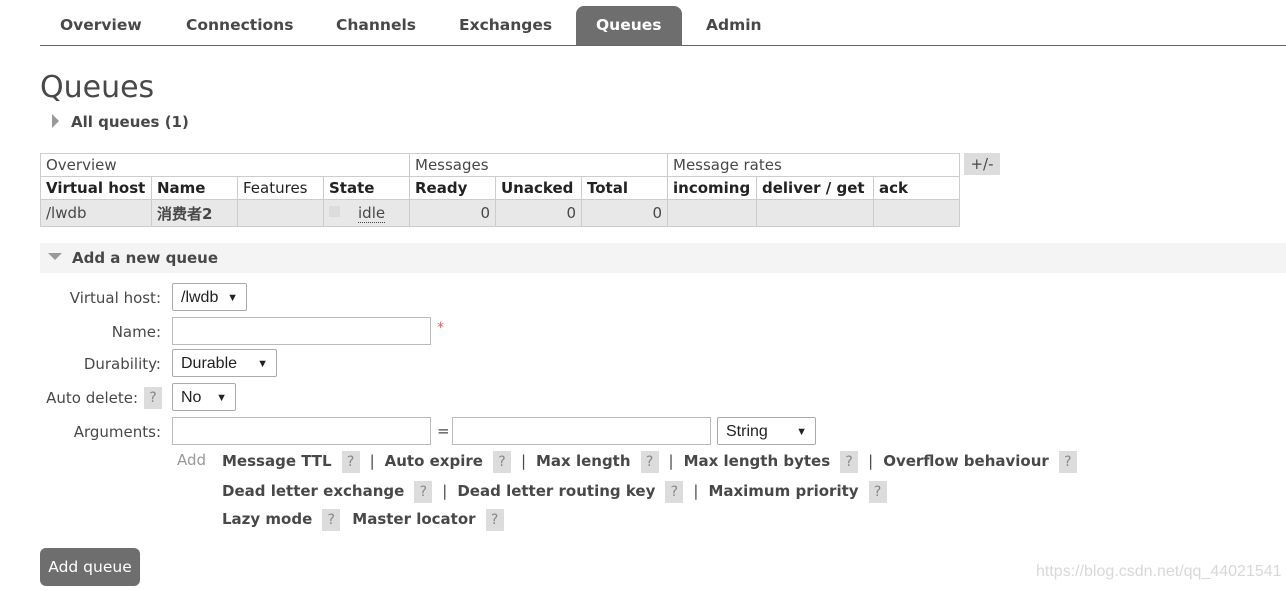 This screenshot has height=591, width=1286. I want to click on tab-overview: Overview, so click(101, 25).